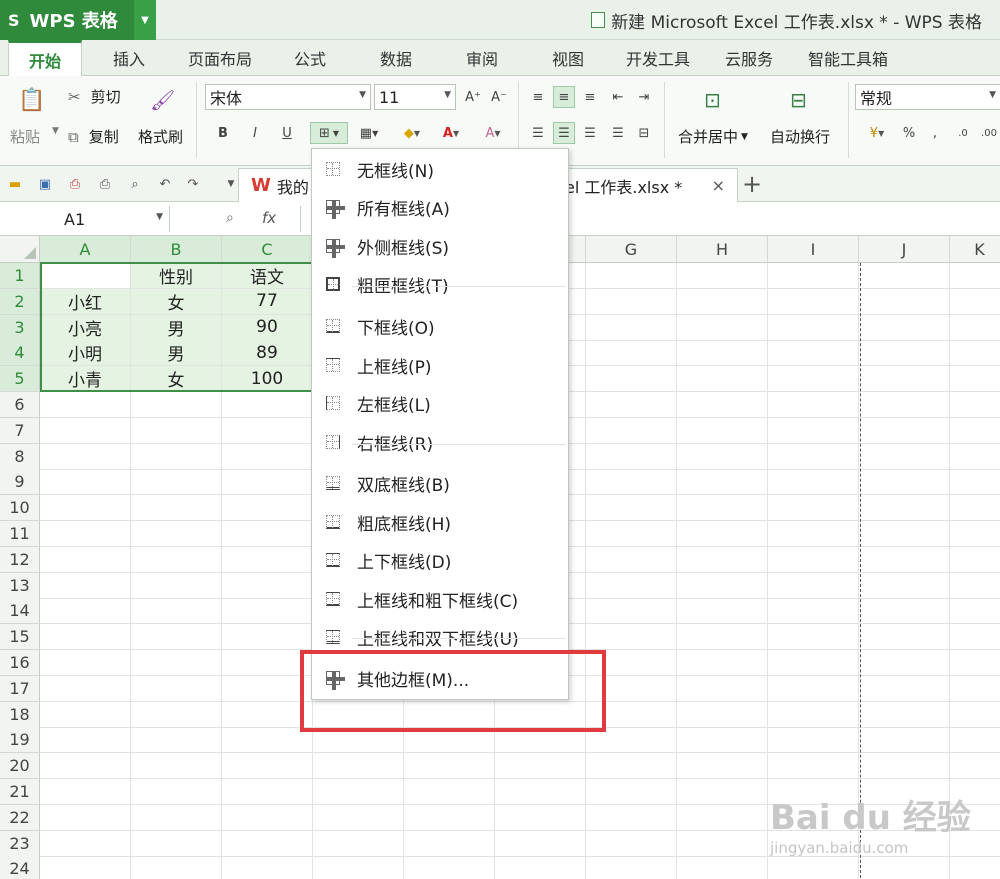 This screenshot has height=879, width=1000. I want to click on cell-c14, so click(267, 611).